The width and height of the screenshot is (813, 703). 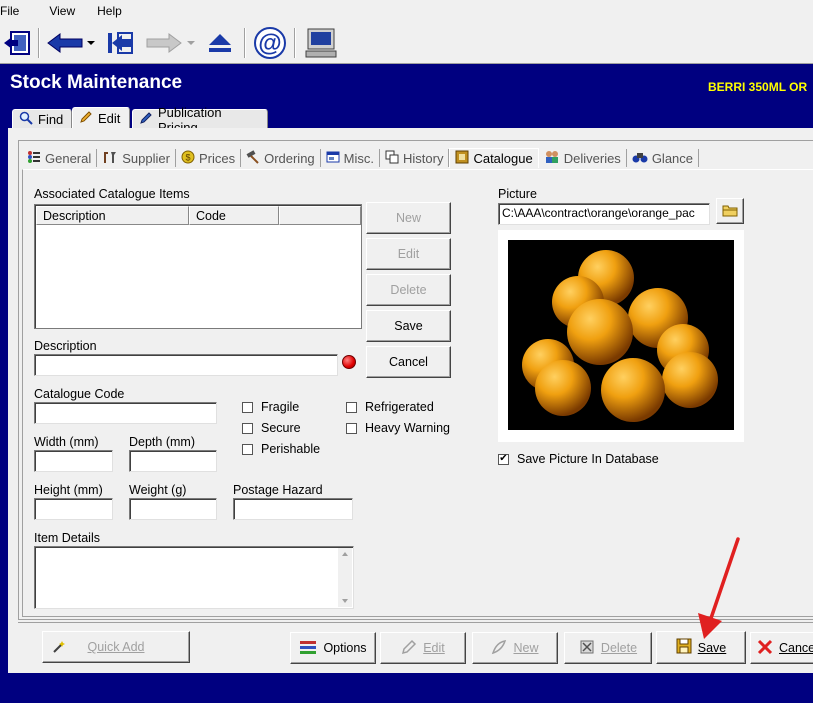 I want to click on refrigerated-checkbox: Refrigerated, so click(x=390, y=407).